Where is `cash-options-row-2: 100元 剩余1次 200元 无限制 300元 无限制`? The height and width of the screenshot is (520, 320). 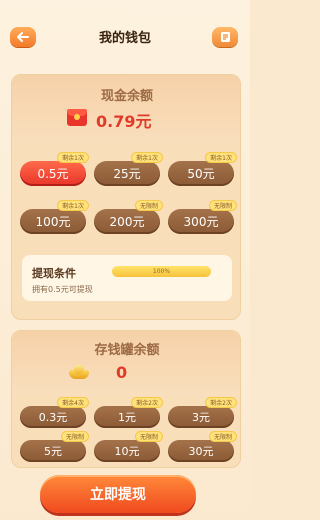
cash-options-row-2: 100元 剩余1次 200元 无限制 300元 无限制 is located at coordinates (128, 217).